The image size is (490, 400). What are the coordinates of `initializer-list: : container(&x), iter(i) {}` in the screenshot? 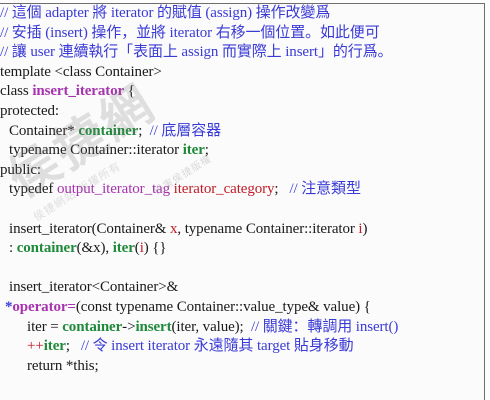 It's located at (242, 249).